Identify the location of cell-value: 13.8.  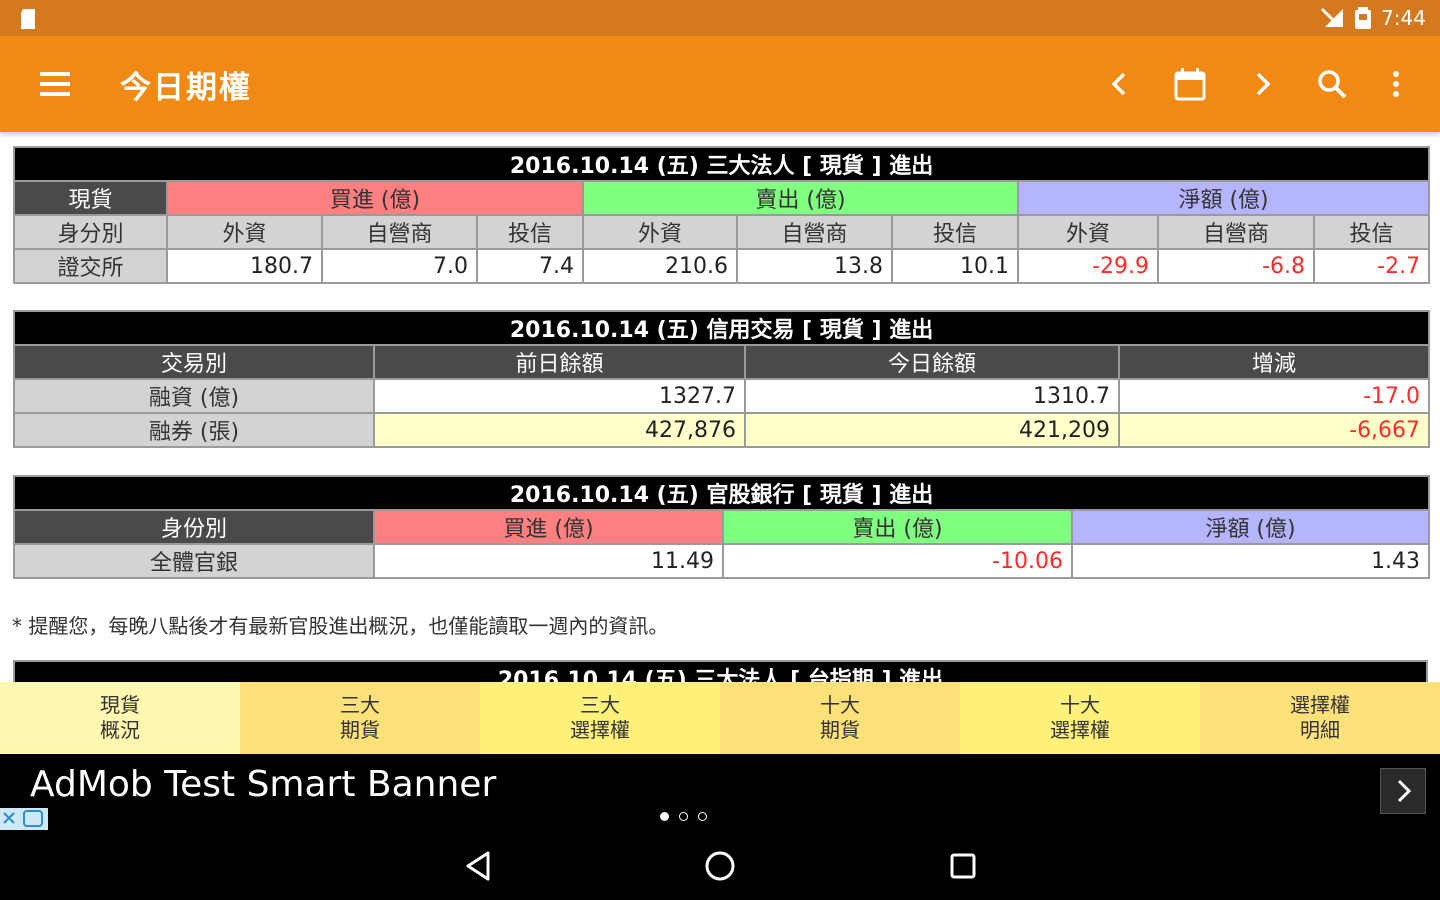
(814, 266).